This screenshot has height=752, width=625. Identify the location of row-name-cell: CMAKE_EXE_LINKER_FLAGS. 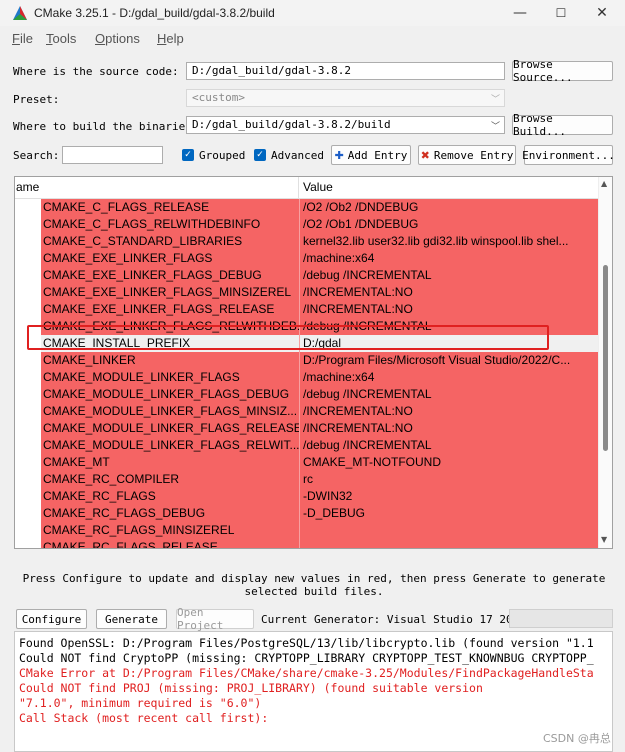
(171, 258).